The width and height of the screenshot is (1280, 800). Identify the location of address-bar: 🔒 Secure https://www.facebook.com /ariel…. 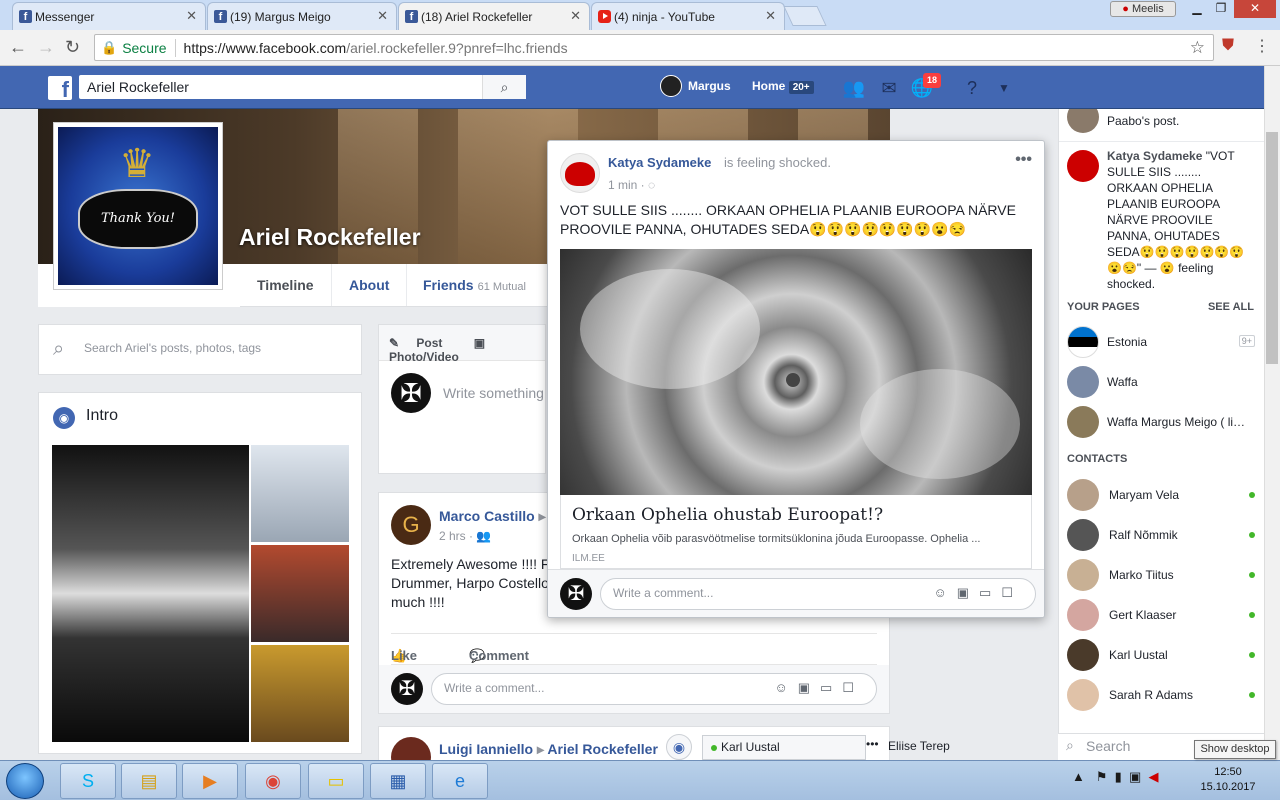
(654, 47).